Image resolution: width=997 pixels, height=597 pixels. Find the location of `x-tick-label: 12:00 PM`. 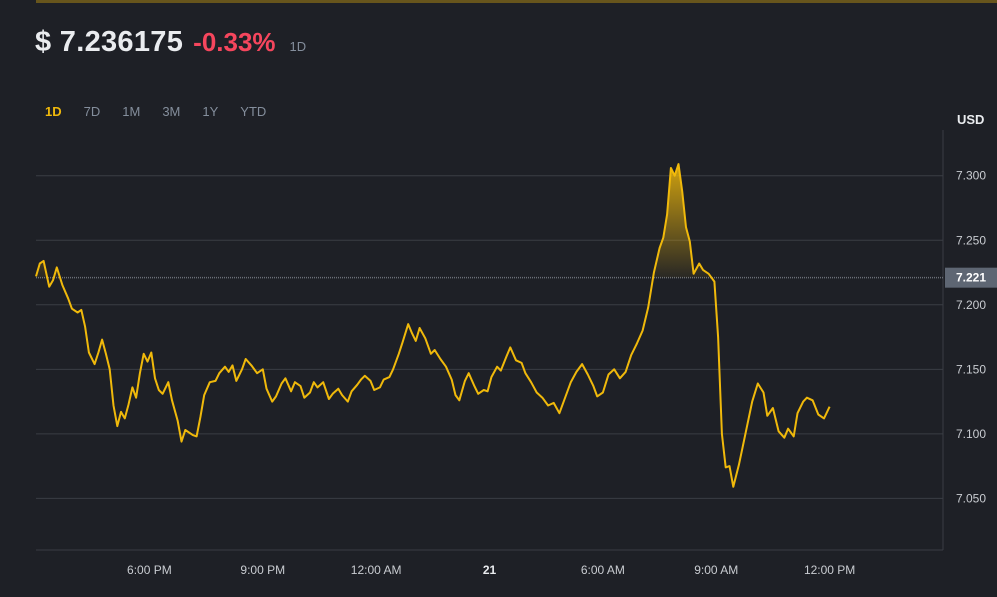

x-tick-label: 12:00 PM is located at coordinates (829, 570).